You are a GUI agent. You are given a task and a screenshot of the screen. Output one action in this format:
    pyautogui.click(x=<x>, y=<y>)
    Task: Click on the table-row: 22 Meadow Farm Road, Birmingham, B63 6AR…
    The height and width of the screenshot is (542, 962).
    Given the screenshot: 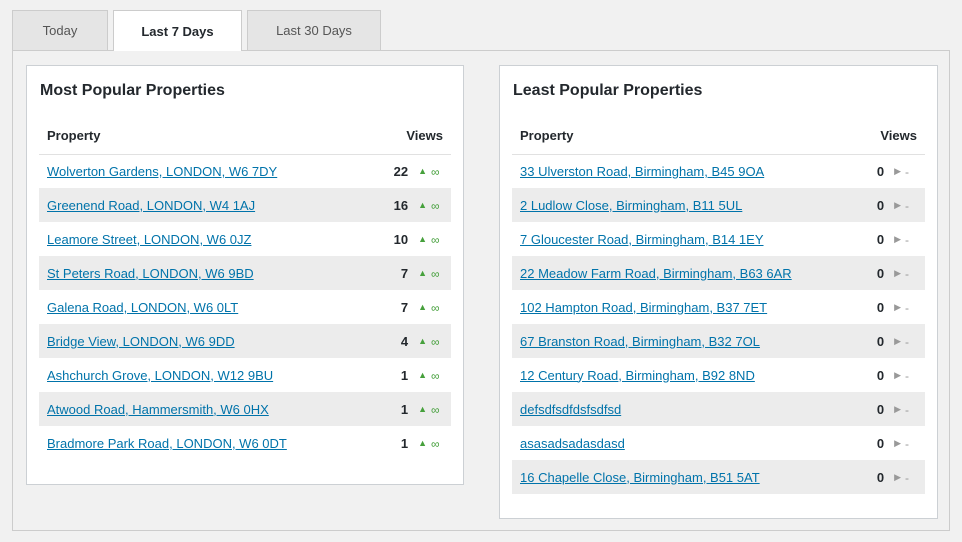 What is the action you would take?
    pyautogui.click(x=718, y=273)
    